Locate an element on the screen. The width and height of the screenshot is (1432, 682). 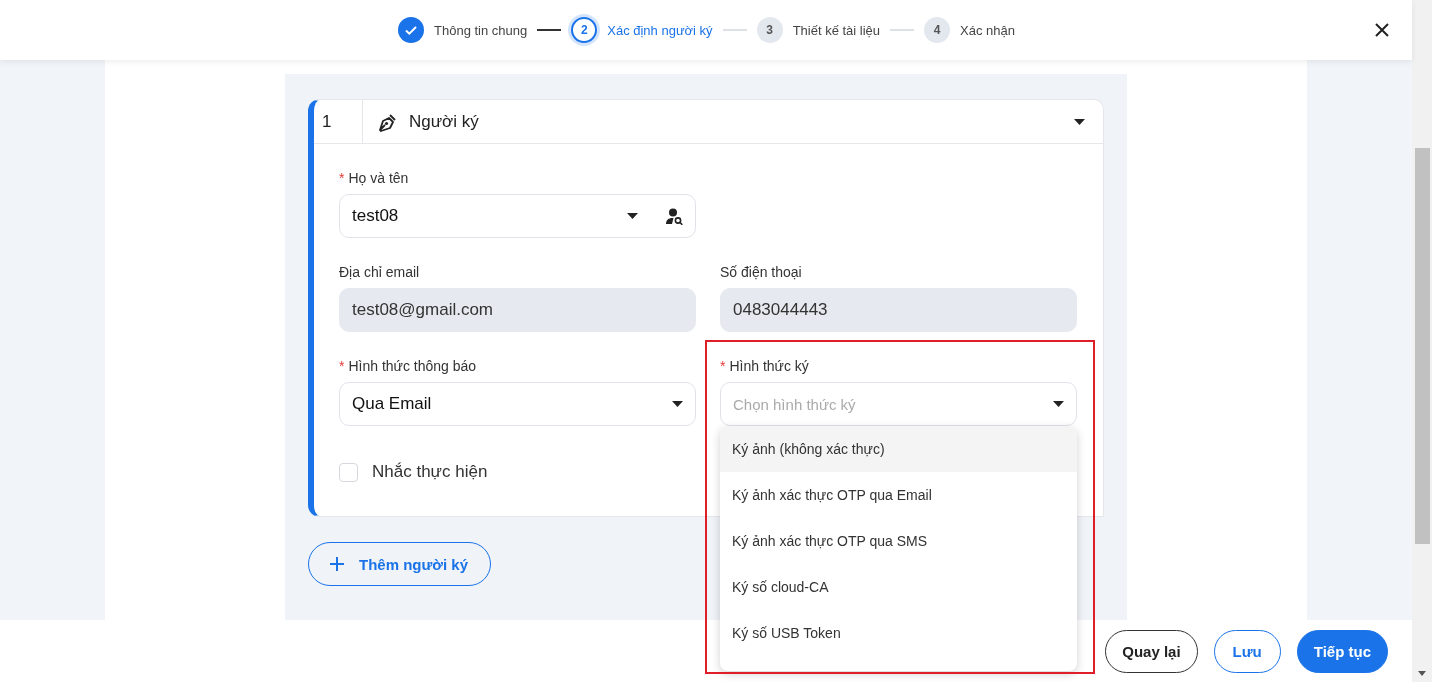
scrollbar is located at coordinates (1422, 341).